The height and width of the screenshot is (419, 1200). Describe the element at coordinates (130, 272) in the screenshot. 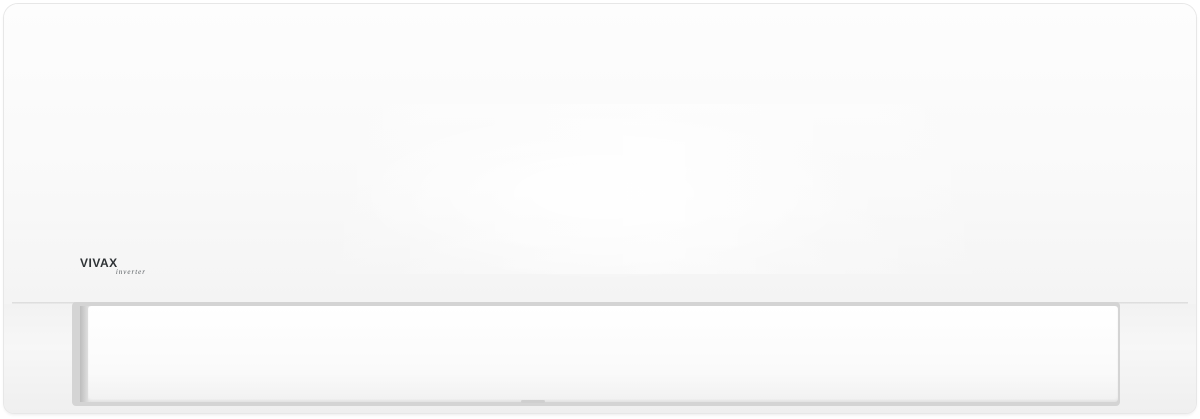

I see `brand-subtitle: inverter` at that location.